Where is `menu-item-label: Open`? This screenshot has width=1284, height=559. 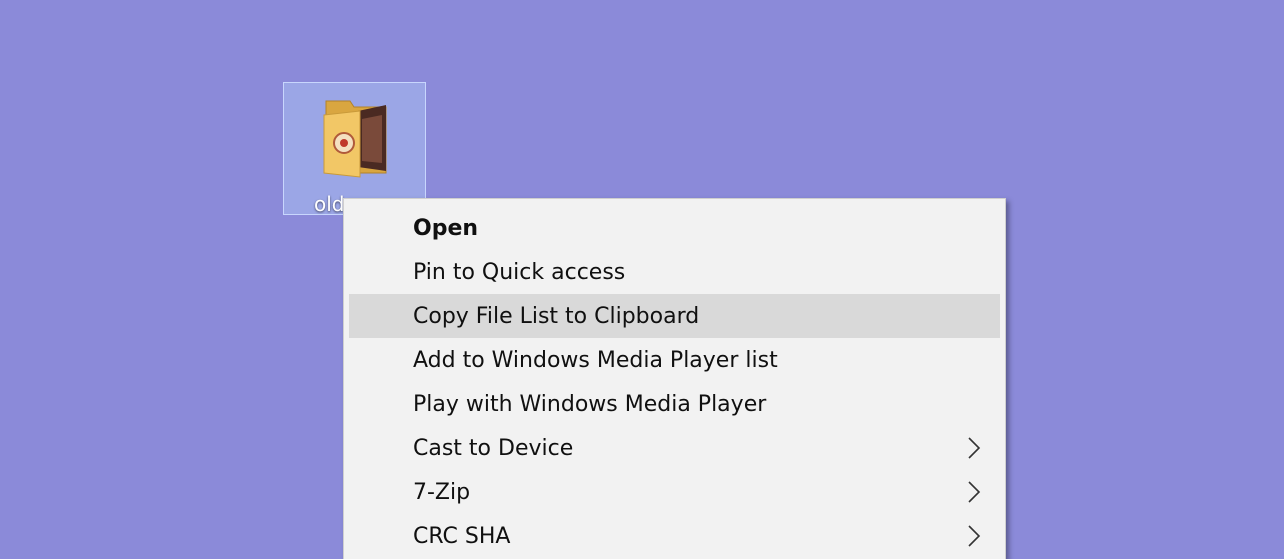 menu-item-label: Open is located at coordinates (446, 228).